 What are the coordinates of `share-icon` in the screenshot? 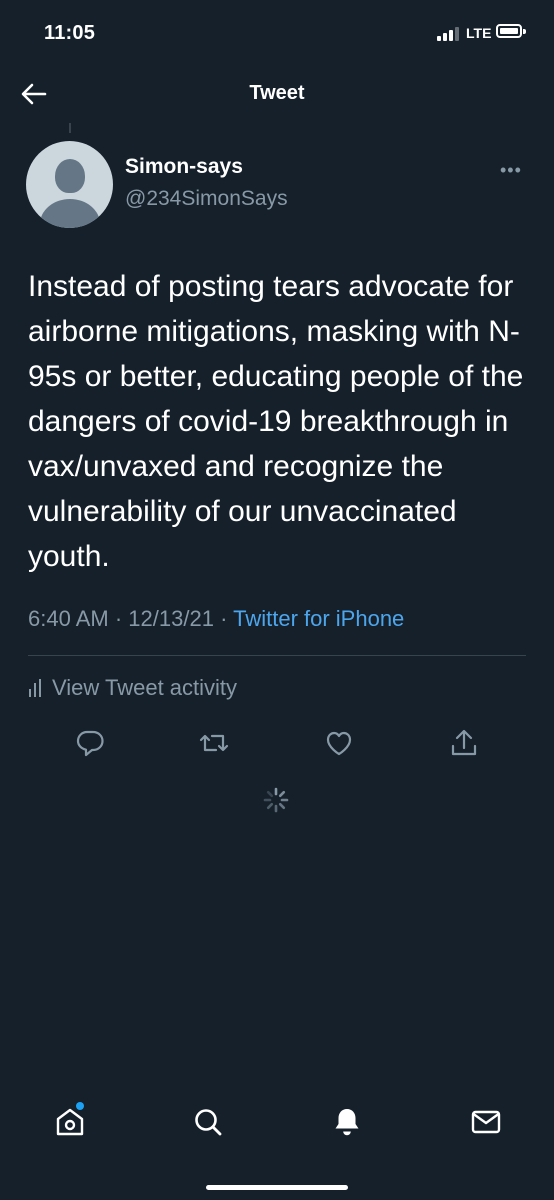 It's located at (464, 743).